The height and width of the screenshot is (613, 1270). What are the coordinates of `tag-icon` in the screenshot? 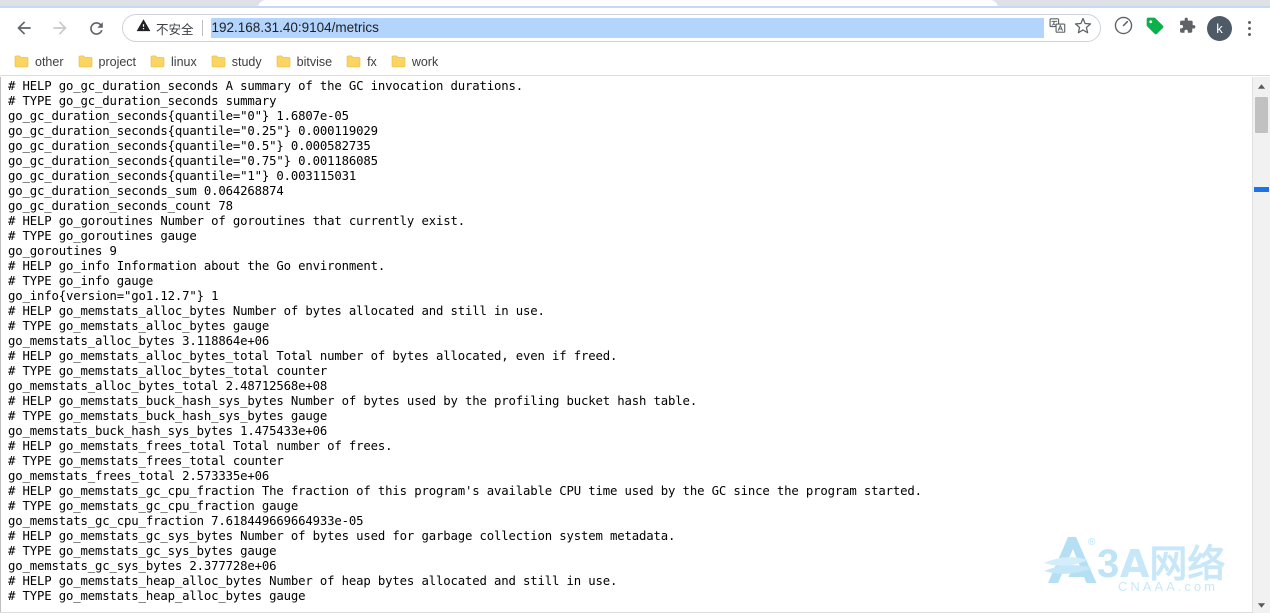 It's located at (1155, 28).